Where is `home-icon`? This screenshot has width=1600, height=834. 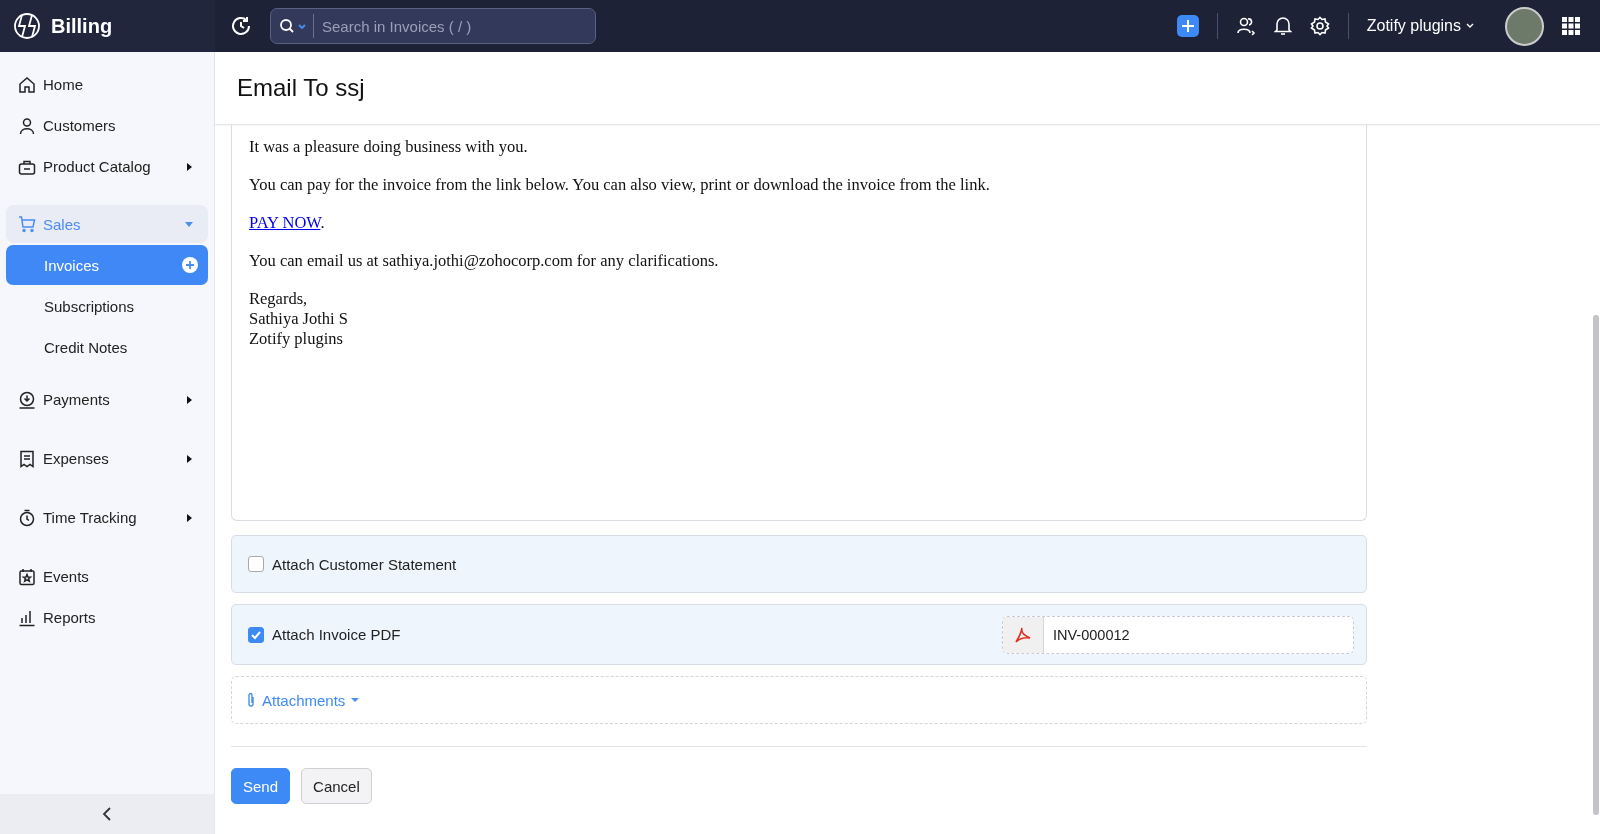
home-icon is located at coordinates (27, 84).